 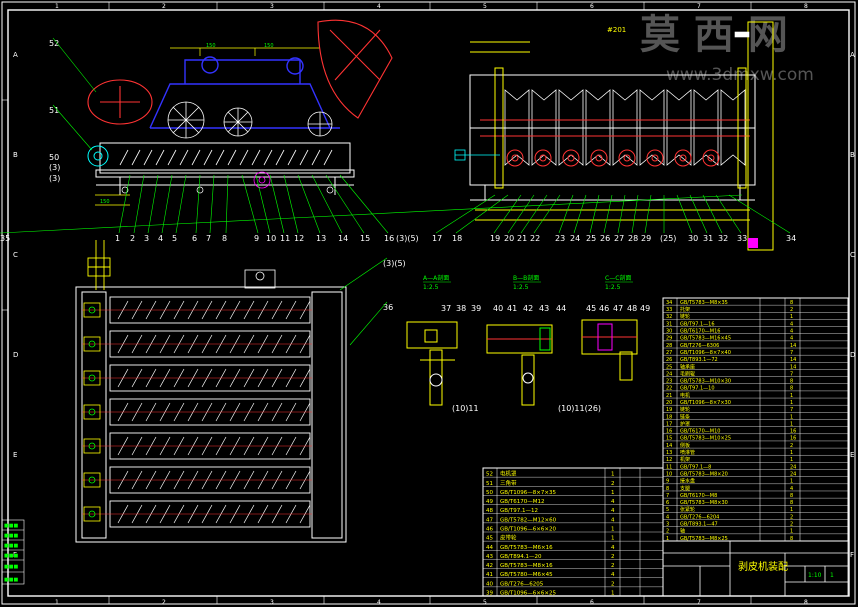 What do you see at coordinates (174, 238) in the screenshot?
I see `callout-5: 5` at bounding box center [174, 238].